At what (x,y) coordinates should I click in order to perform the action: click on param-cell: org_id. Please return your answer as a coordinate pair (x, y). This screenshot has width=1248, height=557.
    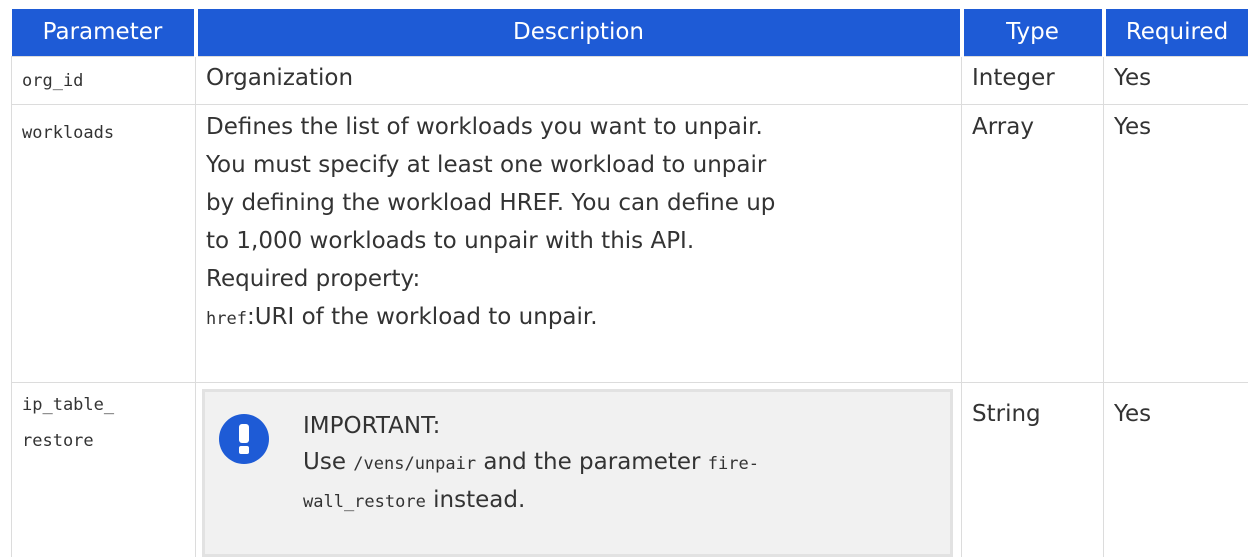
    Looking at the image, I should click on (104, 80).